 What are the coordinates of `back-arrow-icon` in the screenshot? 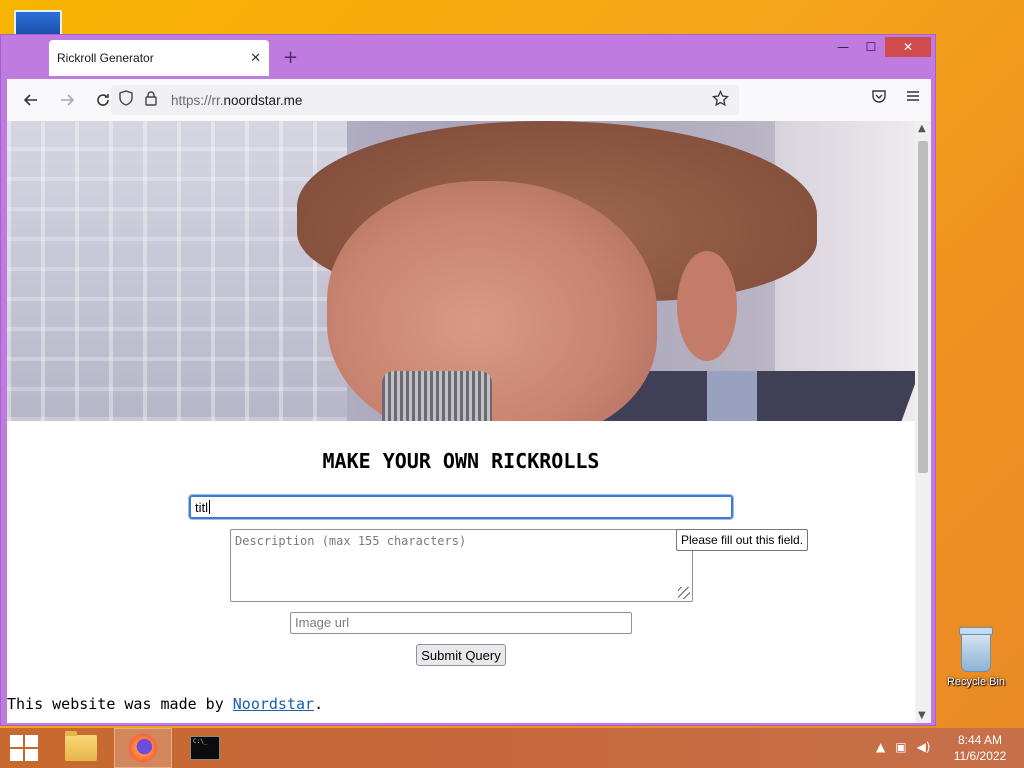 It's located at (31, 100).